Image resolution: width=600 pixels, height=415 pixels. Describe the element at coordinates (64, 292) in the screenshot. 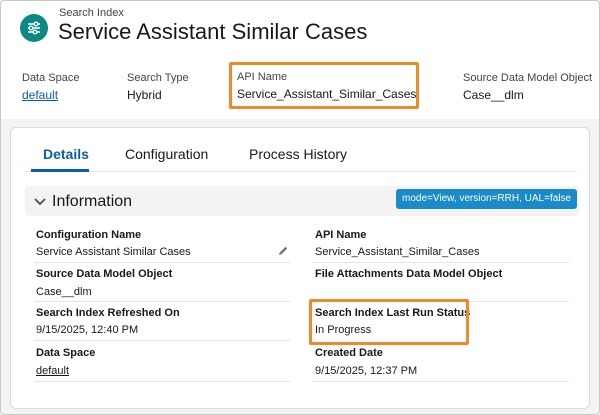

I see `field-value-source-dmo: Case__dlm` at that location.